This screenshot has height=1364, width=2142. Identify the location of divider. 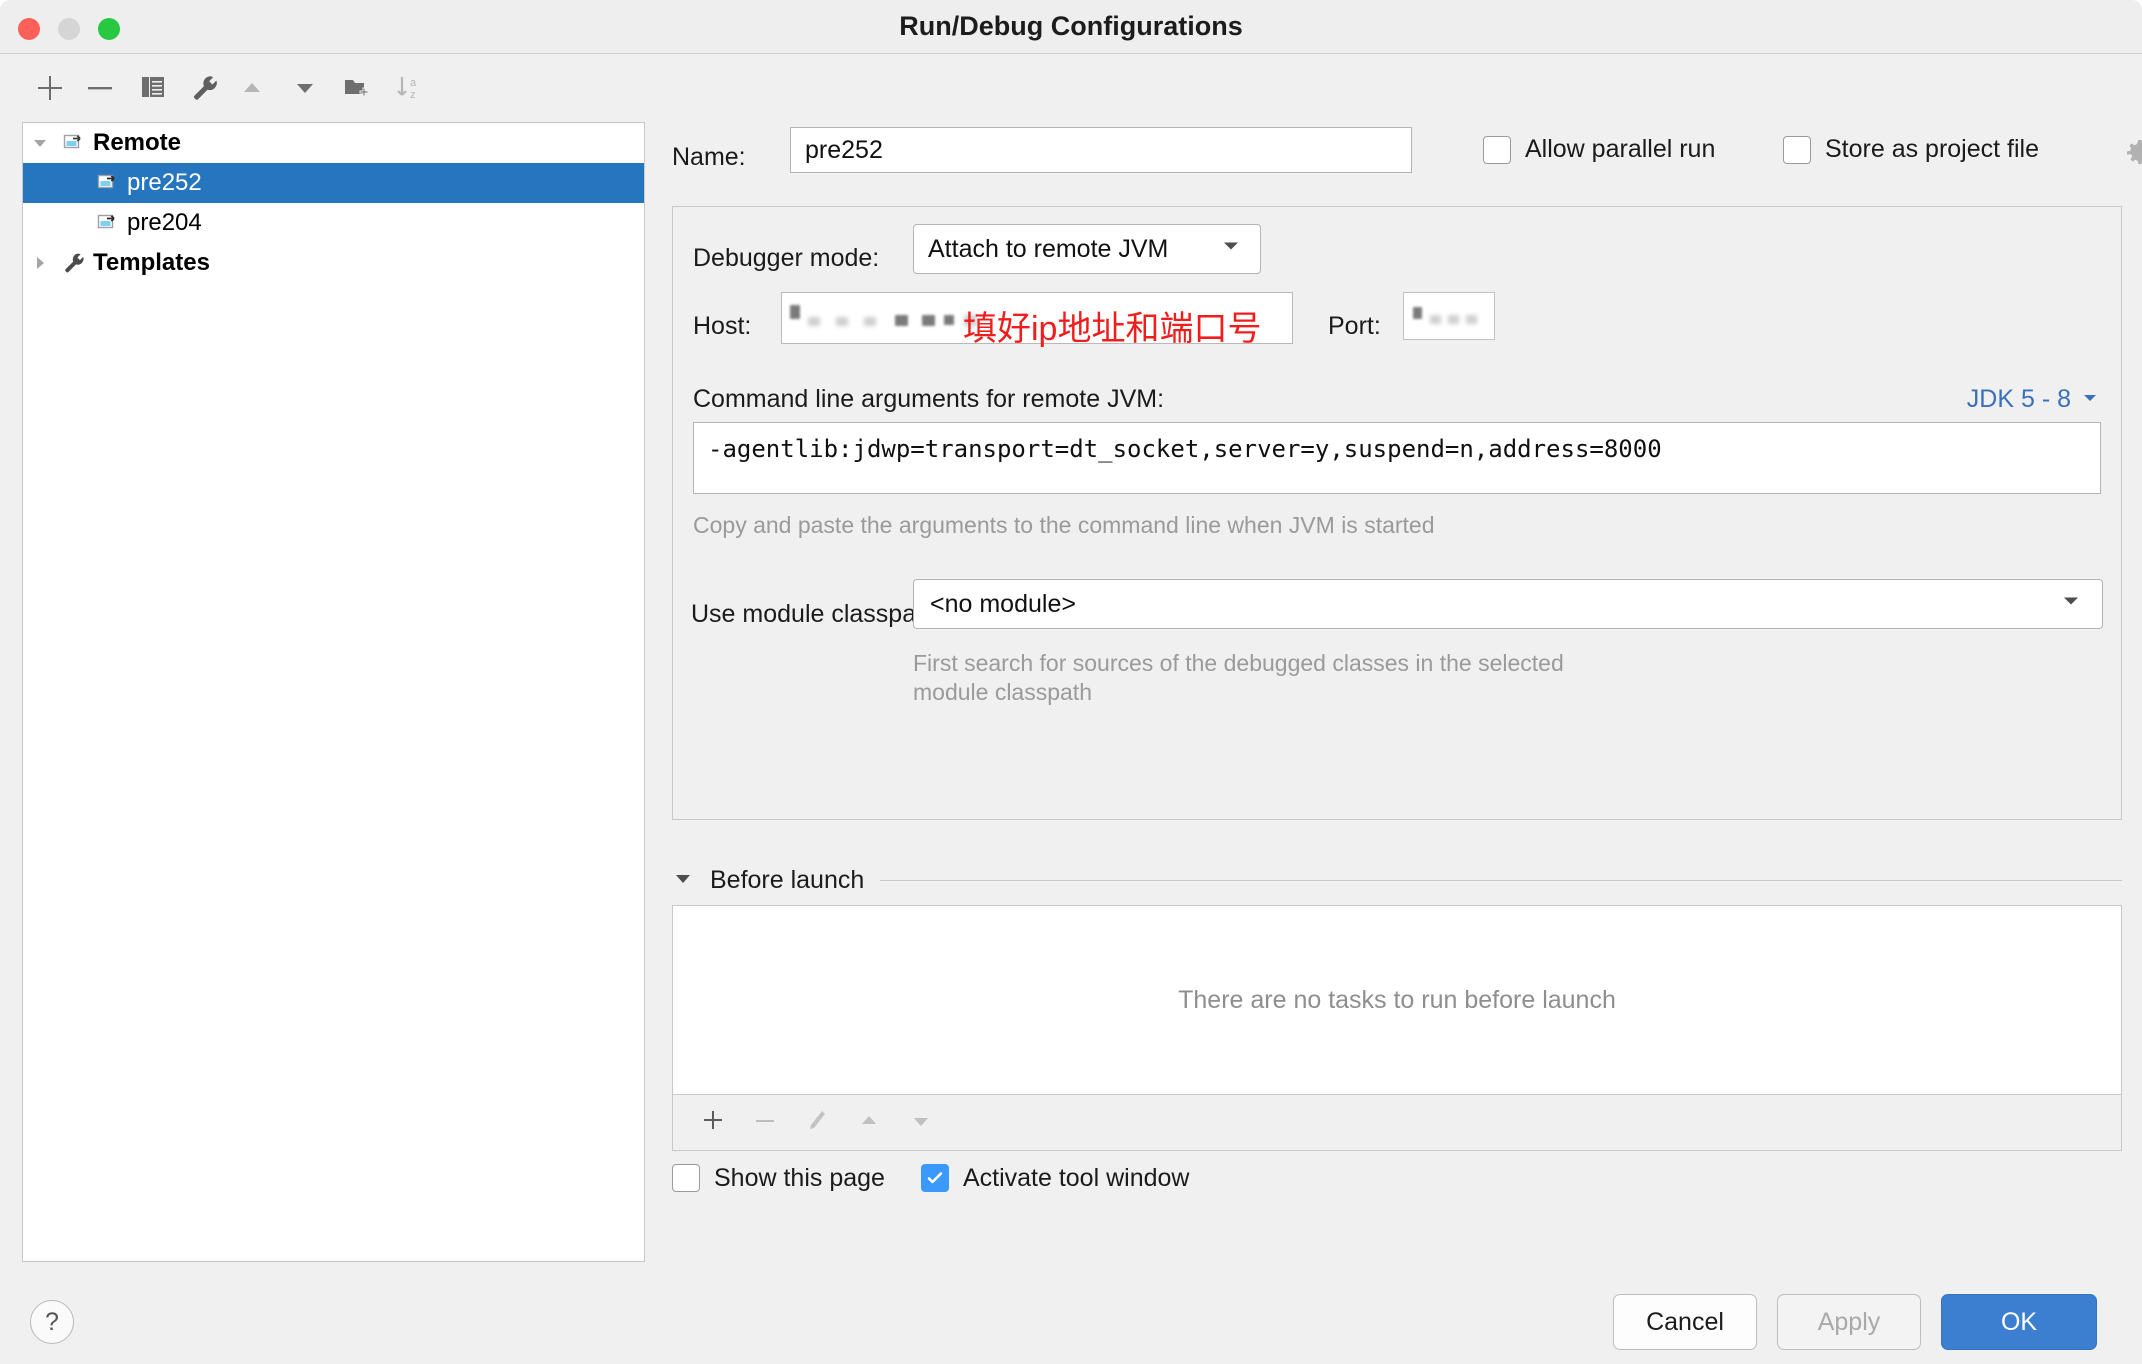
(1501, 880).